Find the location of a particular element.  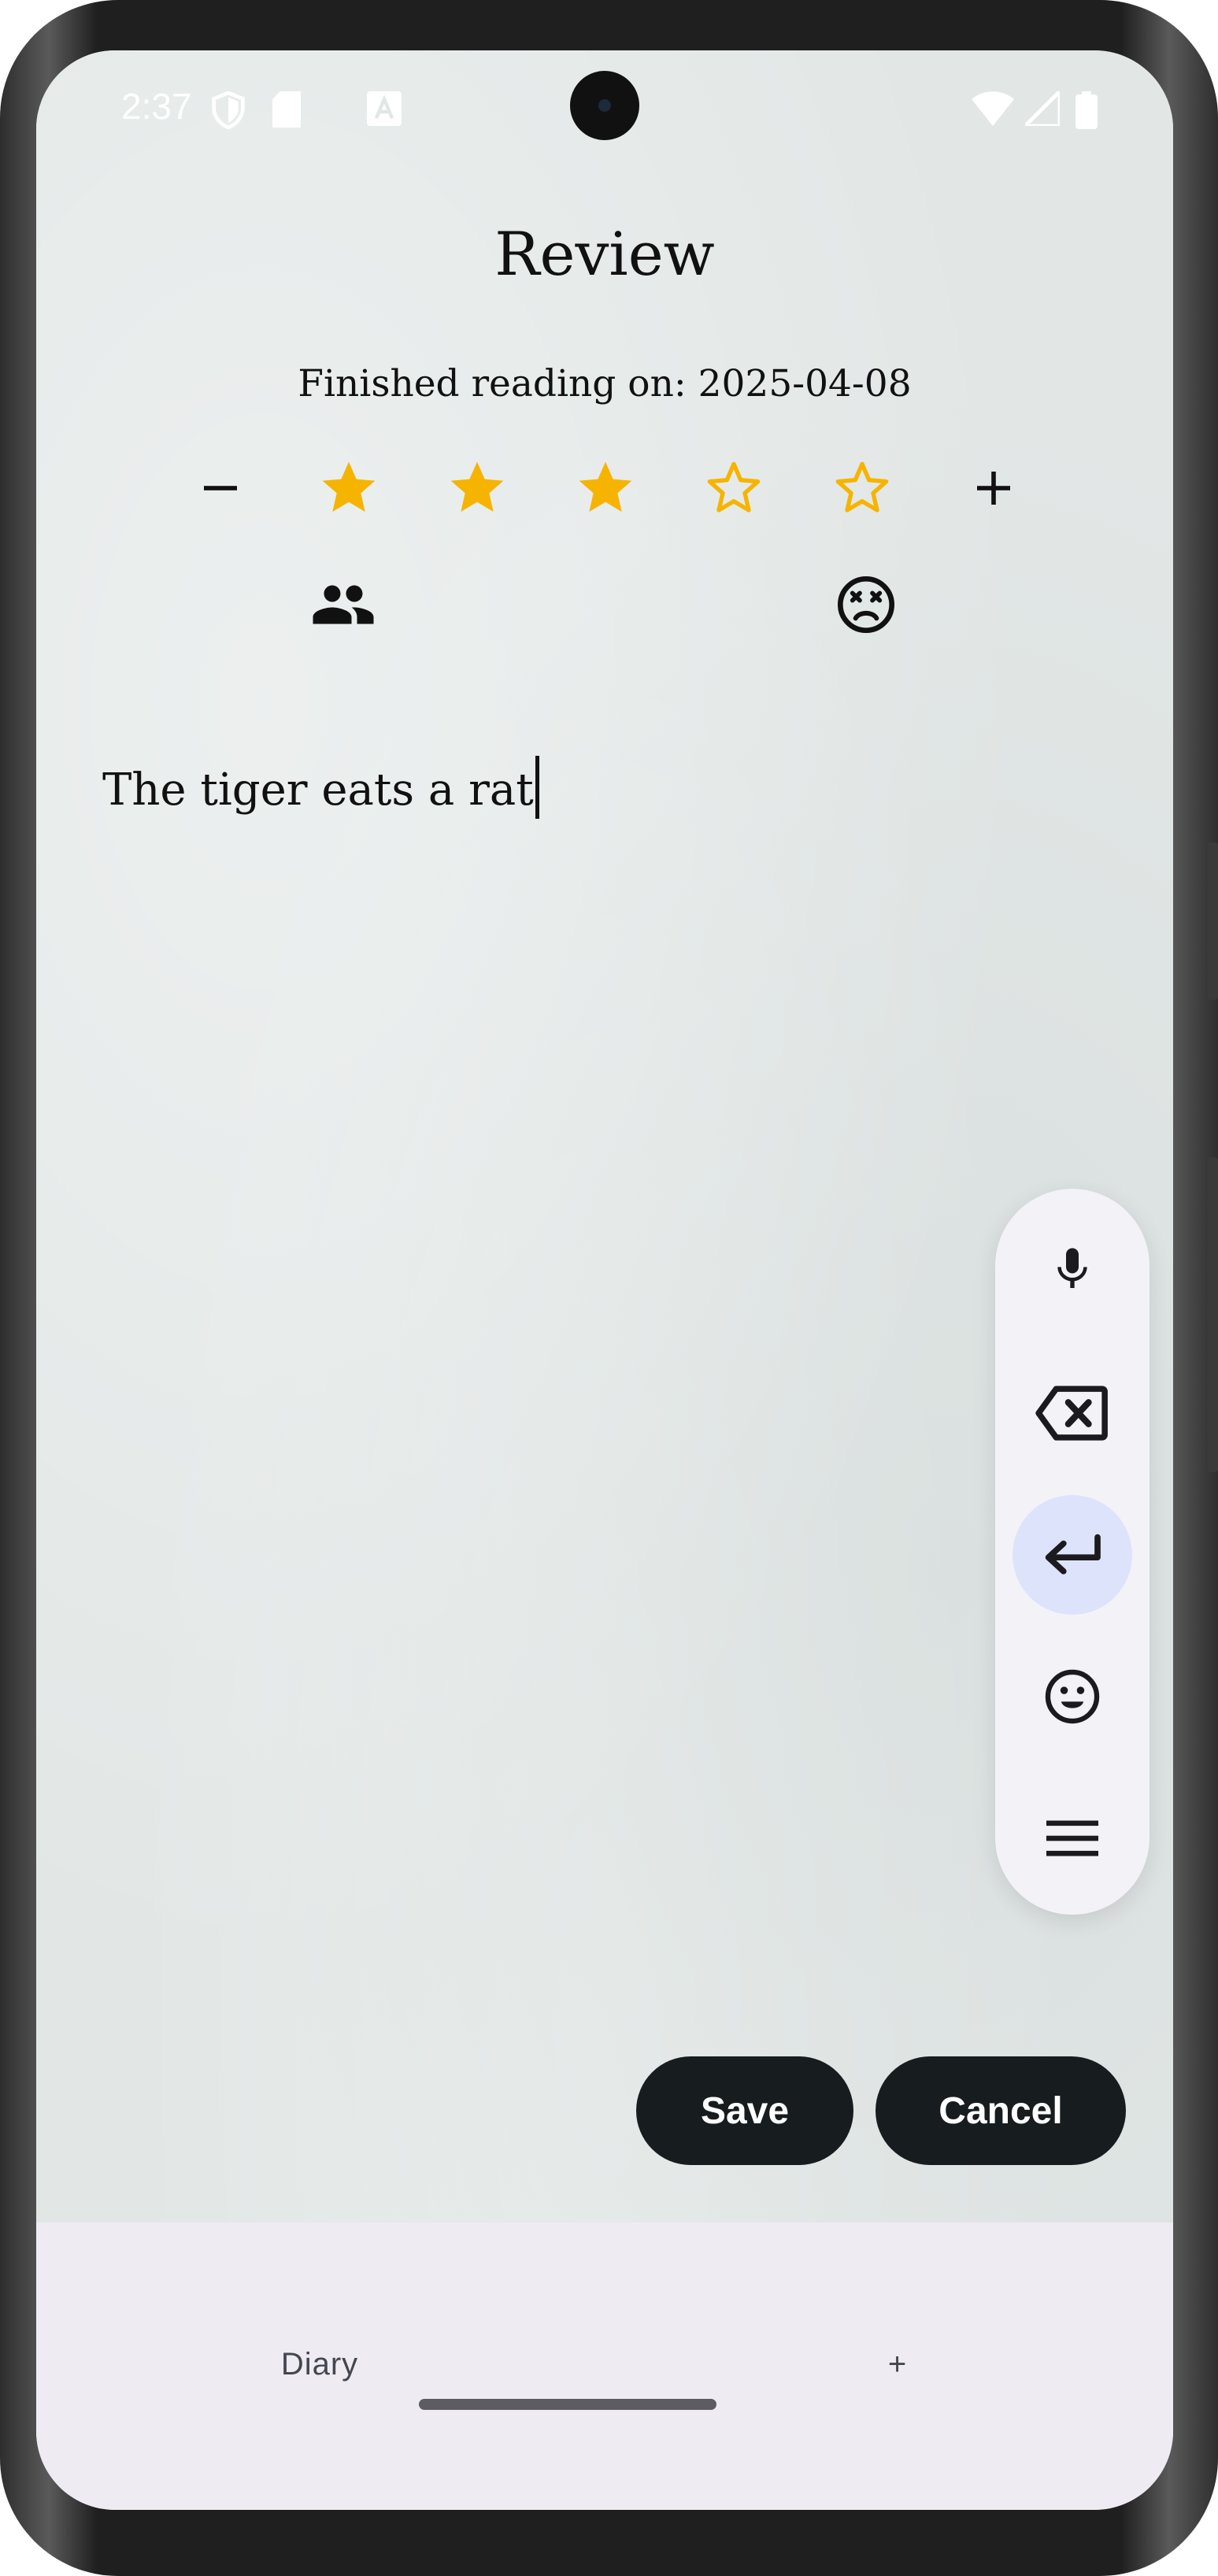

emoji-icon is located at coordinates (1072, 1696).